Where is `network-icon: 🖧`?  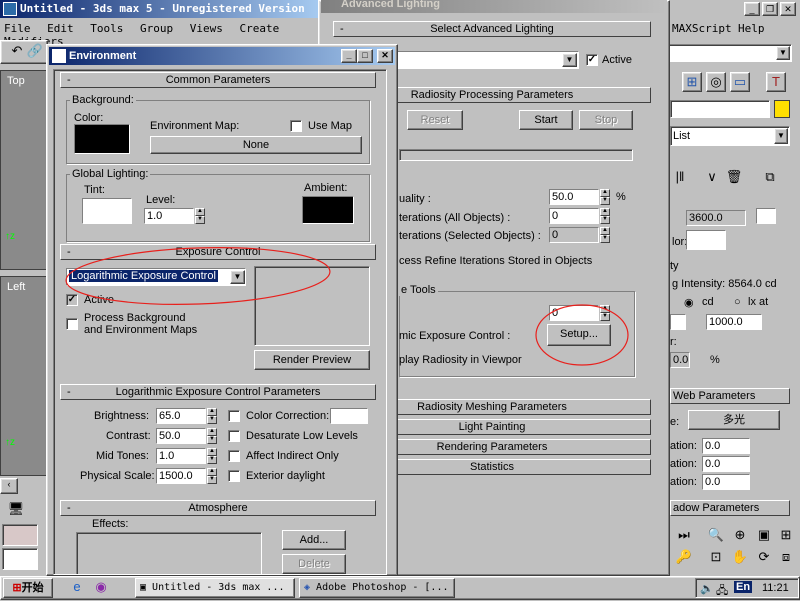
network-icon: 🖧 is located at coordinates (722, 591).